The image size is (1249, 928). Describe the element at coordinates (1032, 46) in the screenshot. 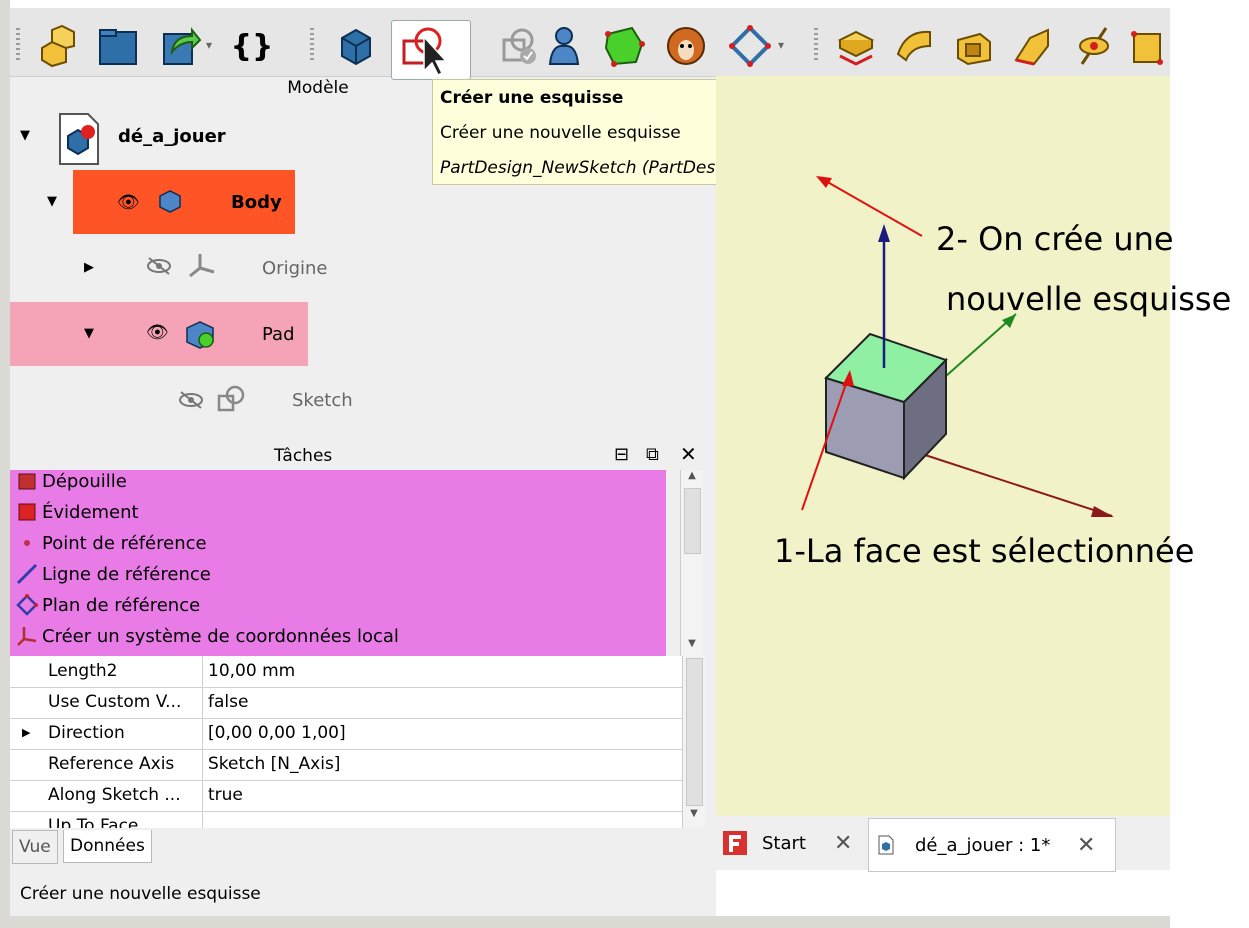

I see `loft-icon` at that location.